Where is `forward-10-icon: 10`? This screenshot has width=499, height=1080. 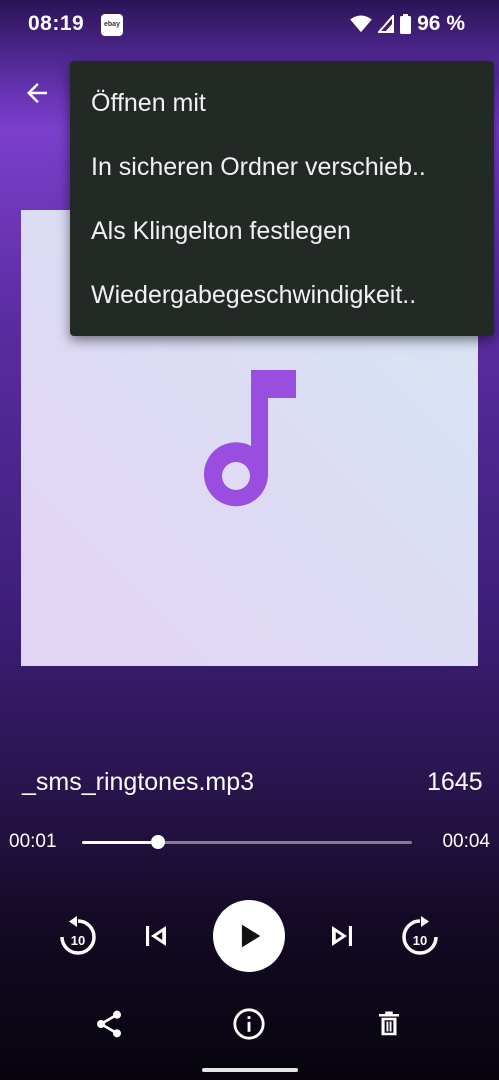
forward-10-icon: 10 is located at coordinates (420, 935).